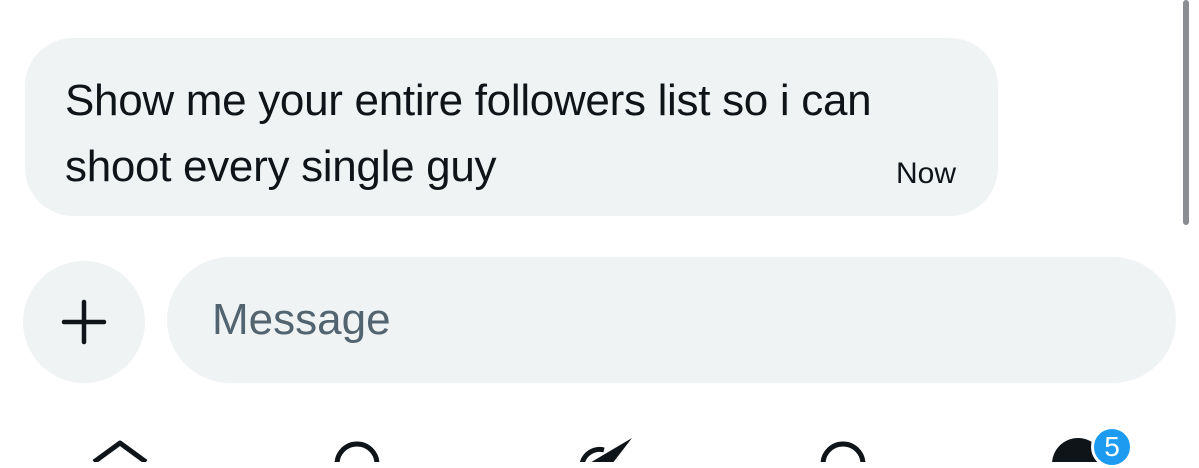  Describe the element at coordinates (843, 445) in the screenshot. I see `notifications-icon` at that location.